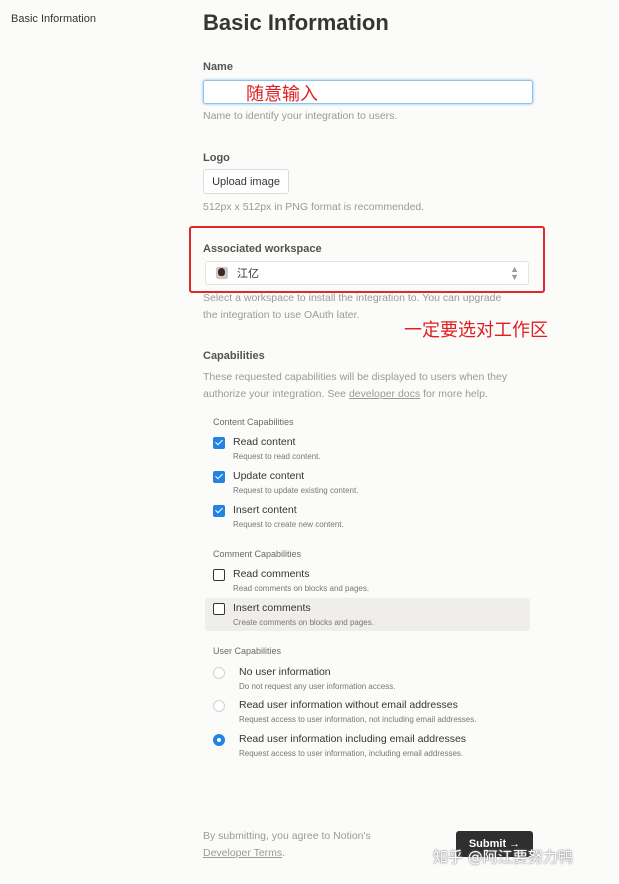 This screenshot has height=884, width=619. What do you see at coordinates (248, 274) in the screenshot?
I see `workspace-selected-value: 江亿` at bounding box center [248, 274].